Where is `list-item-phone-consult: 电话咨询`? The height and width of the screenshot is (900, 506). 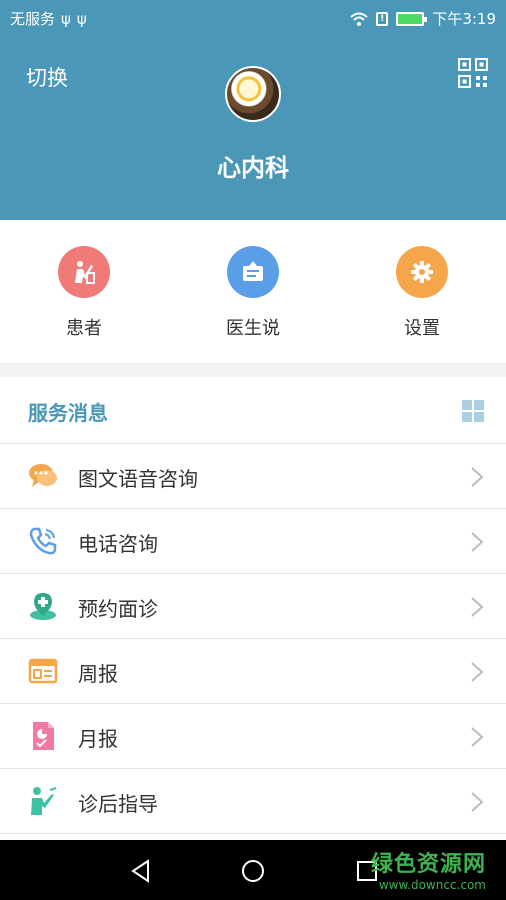 list-item-phone-consult: 电话咨询 is located at coordinates (253, 541).